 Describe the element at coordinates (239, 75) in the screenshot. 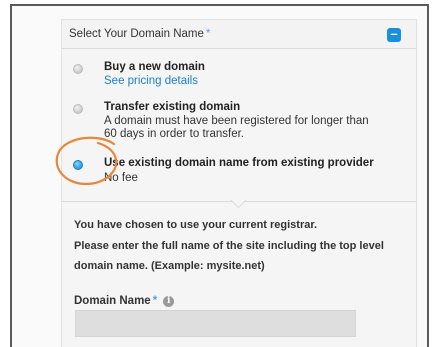

I see `option-buy-new-domain: Buy a new domain See pricing details` at that location.